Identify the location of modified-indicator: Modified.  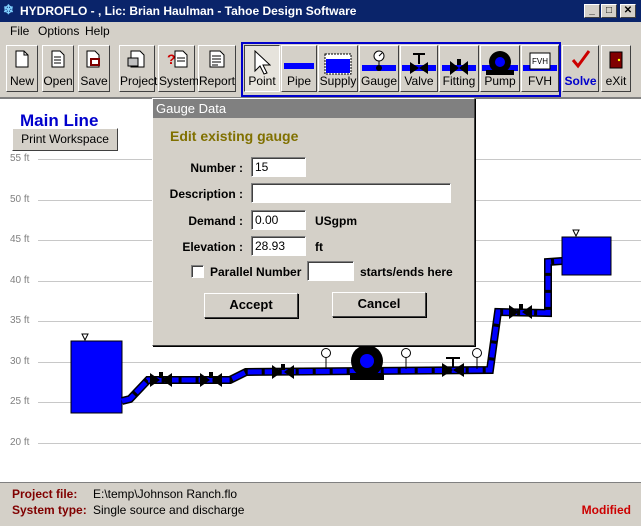
(606, 510).